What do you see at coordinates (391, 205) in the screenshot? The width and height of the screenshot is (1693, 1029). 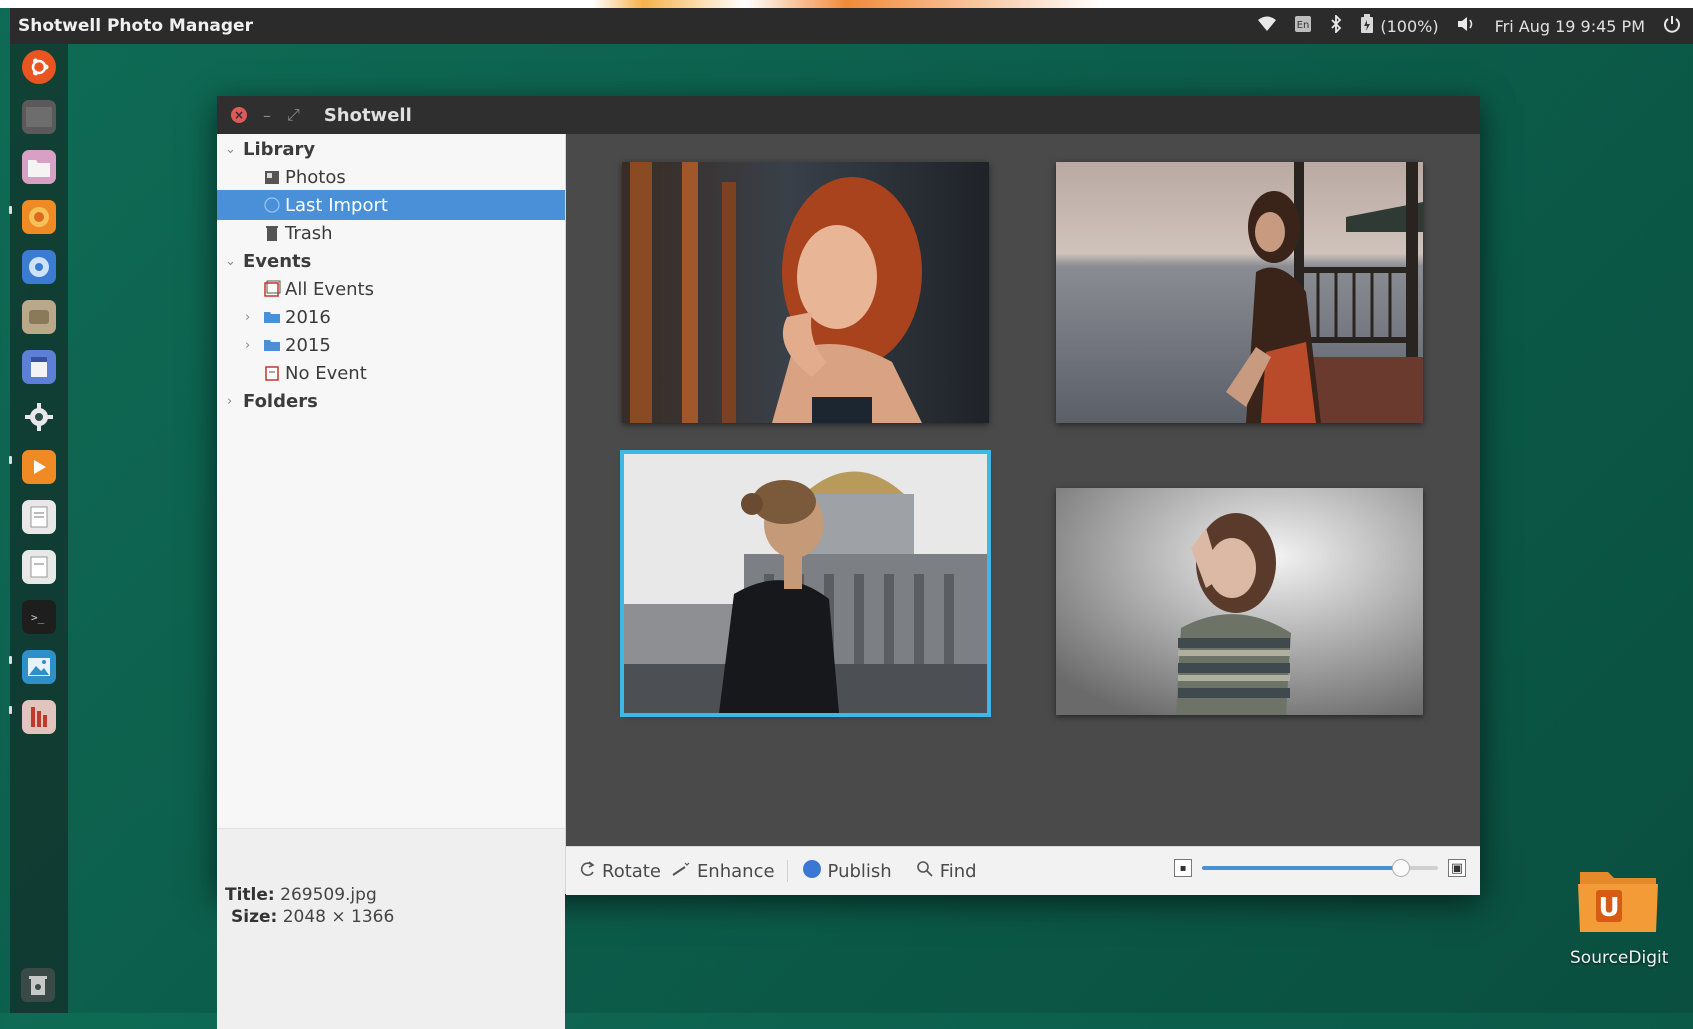 I see `sidebar-item-last-import: Last Import` at bounding box center [391, 205].